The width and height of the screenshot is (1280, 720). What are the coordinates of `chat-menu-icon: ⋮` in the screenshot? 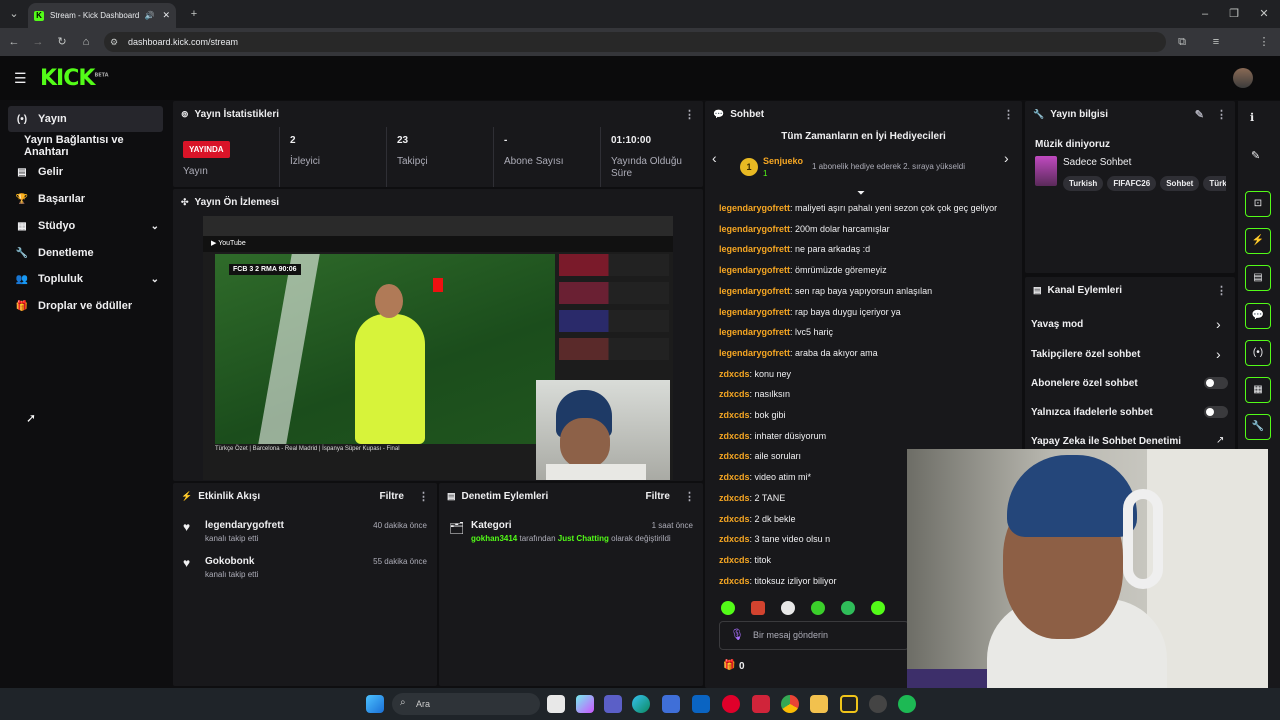 It's located at (1008, 114).